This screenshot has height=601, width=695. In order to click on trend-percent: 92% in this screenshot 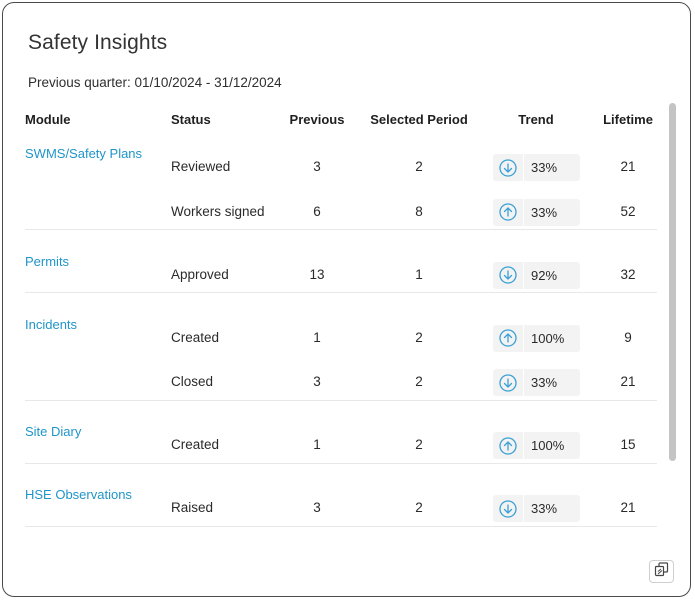, I will do `click(544, 275)`.